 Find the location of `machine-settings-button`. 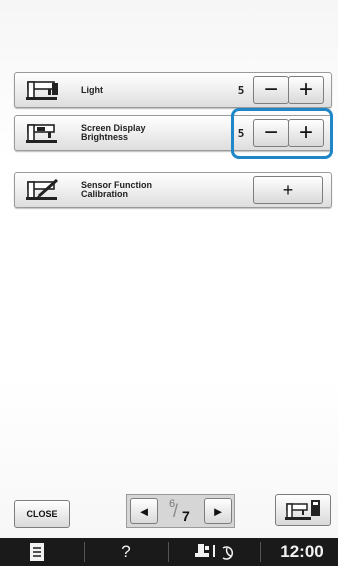

machine-settings-button is located at coordinates (303, 510).